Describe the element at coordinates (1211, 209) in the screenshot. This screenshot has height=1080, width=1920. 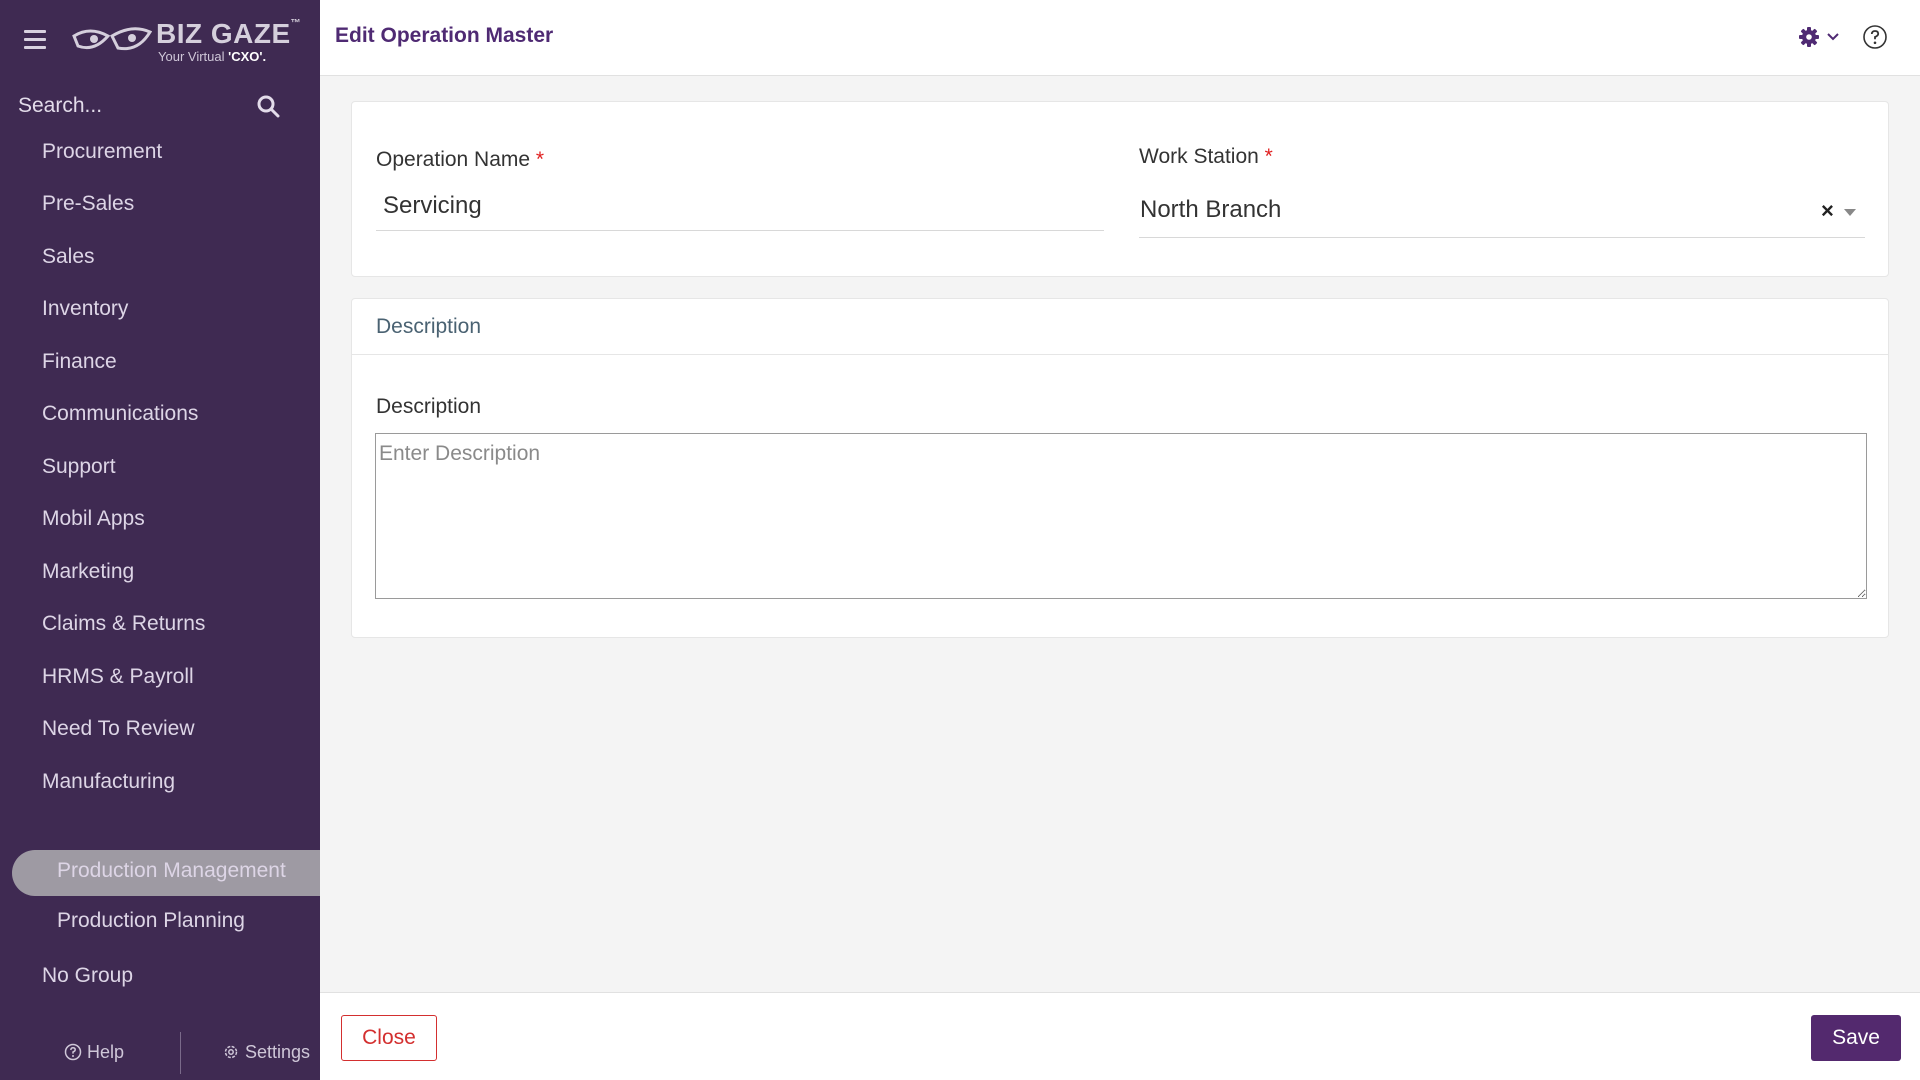
I see `work-station-value: North Branch` at that location.